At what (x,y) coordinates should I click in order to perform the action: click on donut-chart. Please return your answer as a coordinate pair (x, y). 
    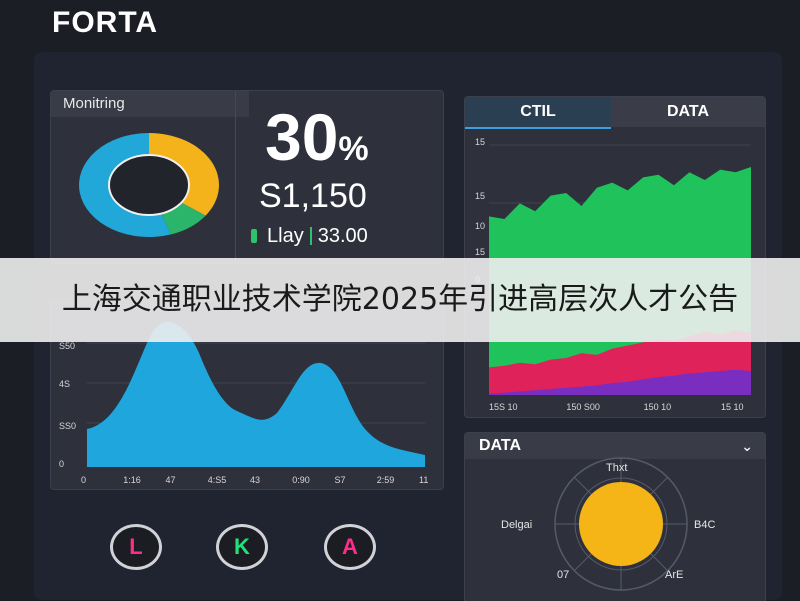
    Looking at the image, I should click on (148, 185).